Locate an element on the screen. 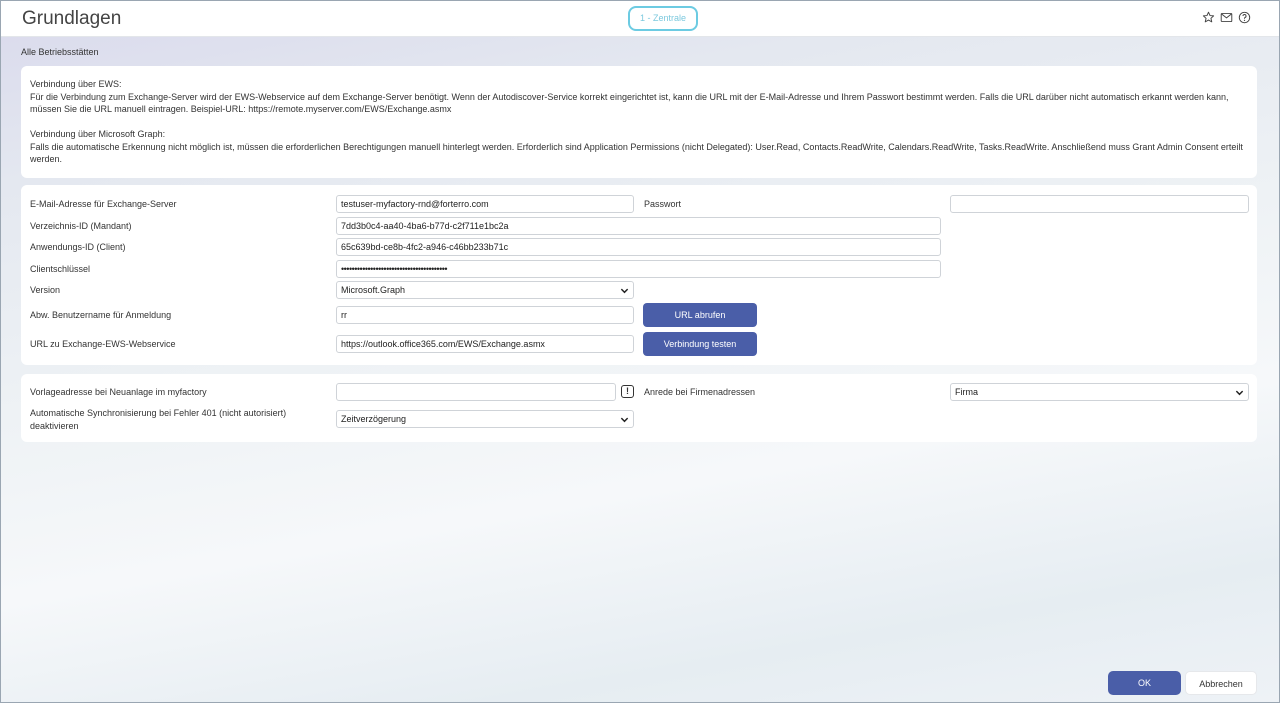 The image size is (1280, 703). tenant-id-label: Verzeichnis-ID (Mandant) is located at coordinates (81, 226).